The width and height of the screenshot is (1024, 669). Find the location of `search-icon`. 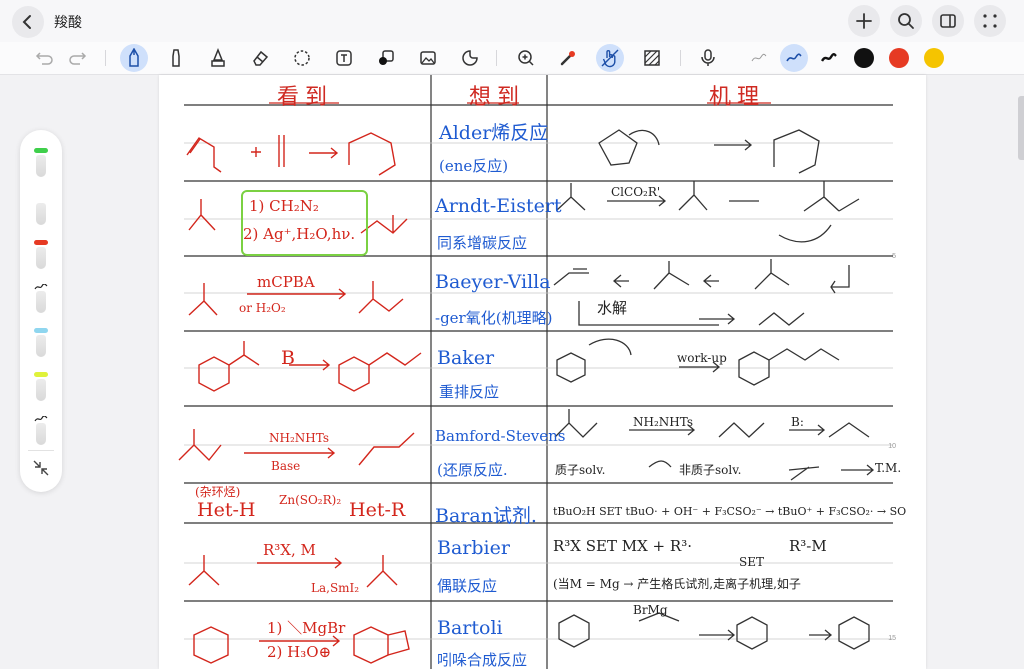

search-icon is located at coordinates (906, 21).